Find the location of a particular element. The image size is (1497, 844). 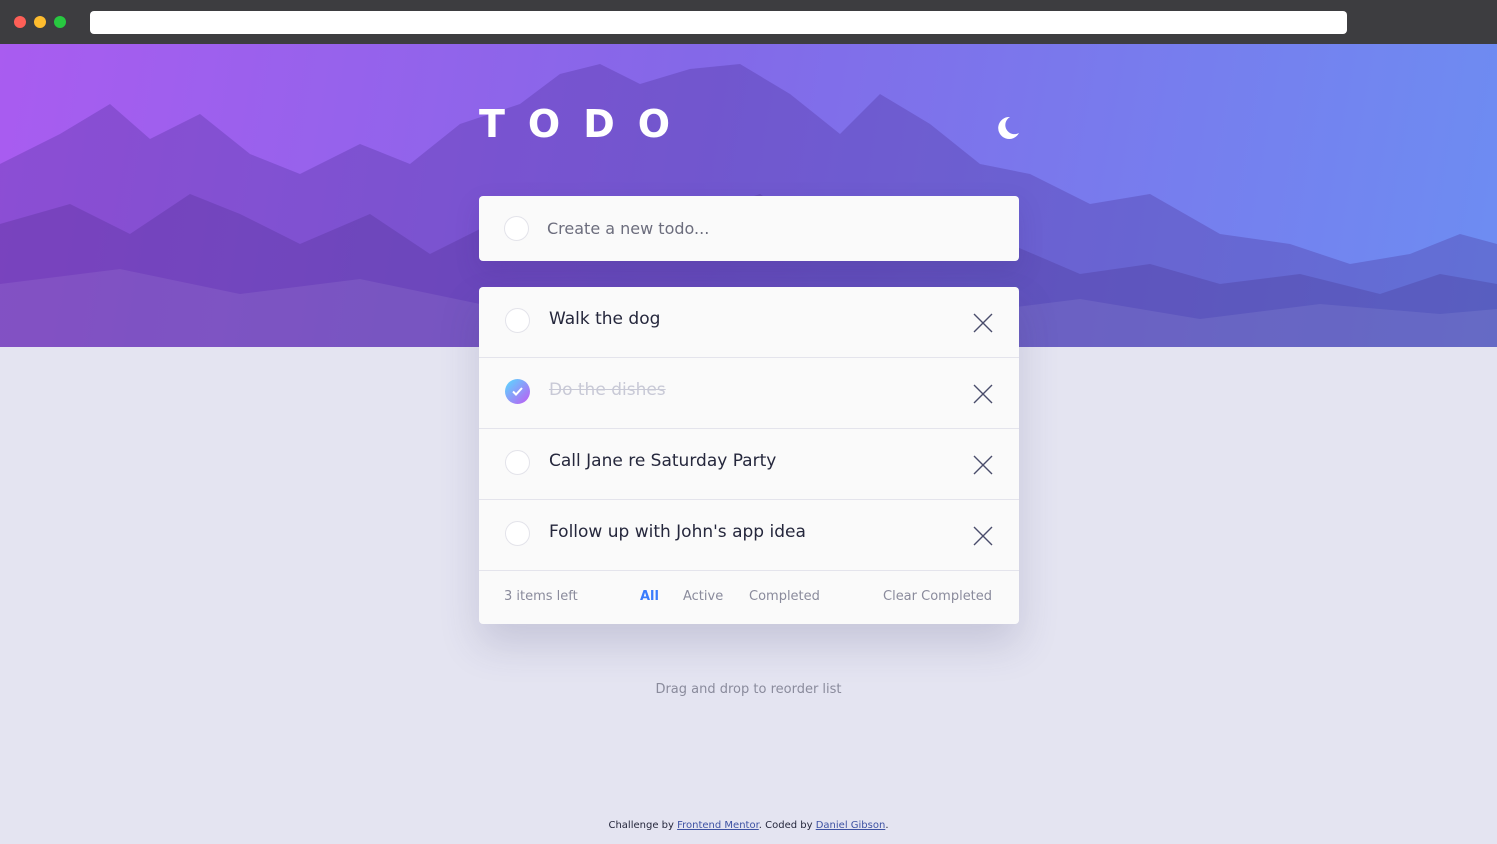

filter-completed: Completed is located at coordinates (784, 596).